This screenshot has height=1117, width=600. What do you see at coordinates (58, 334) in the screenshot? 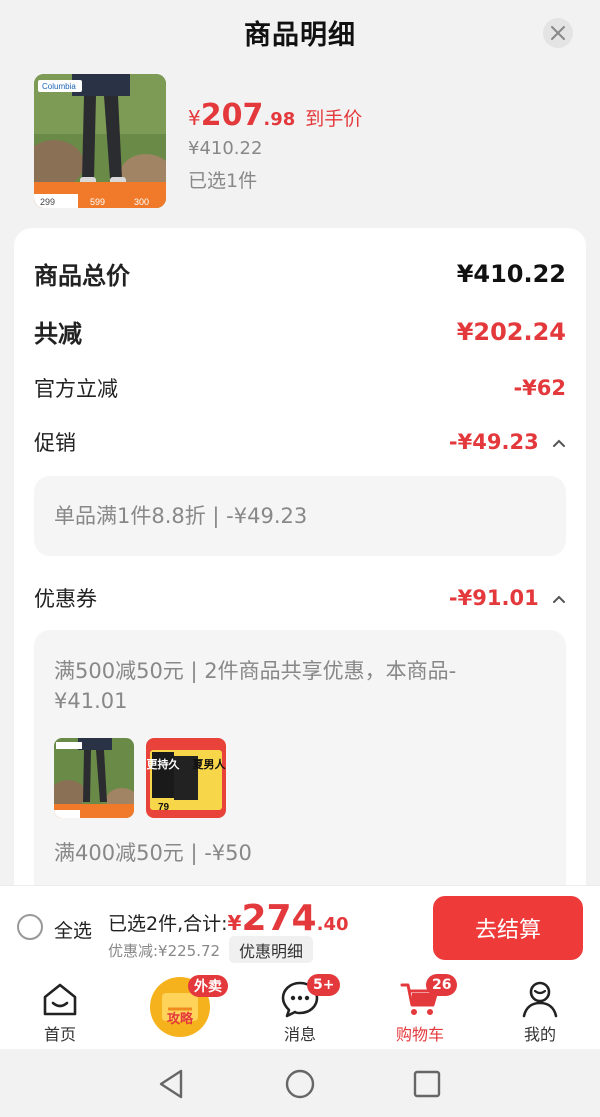
I see `total-reduction-label: 共减` at bounding box center [58, 334].